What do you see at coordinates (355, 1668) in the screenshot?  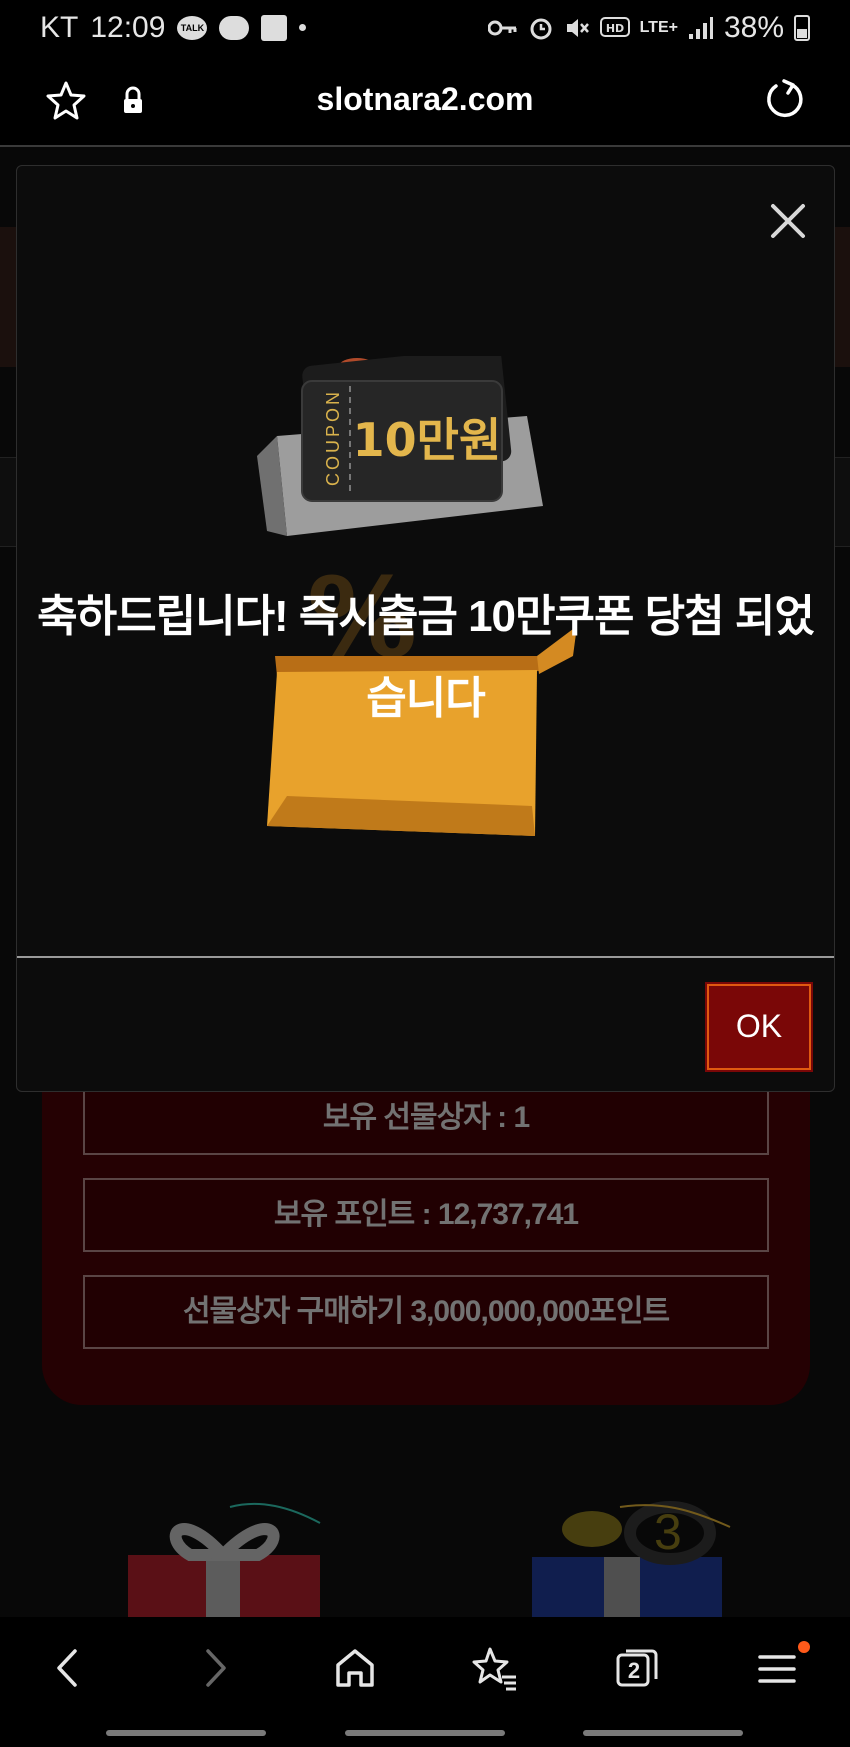 I see `home-icon` at bounding box center [355, 1668].